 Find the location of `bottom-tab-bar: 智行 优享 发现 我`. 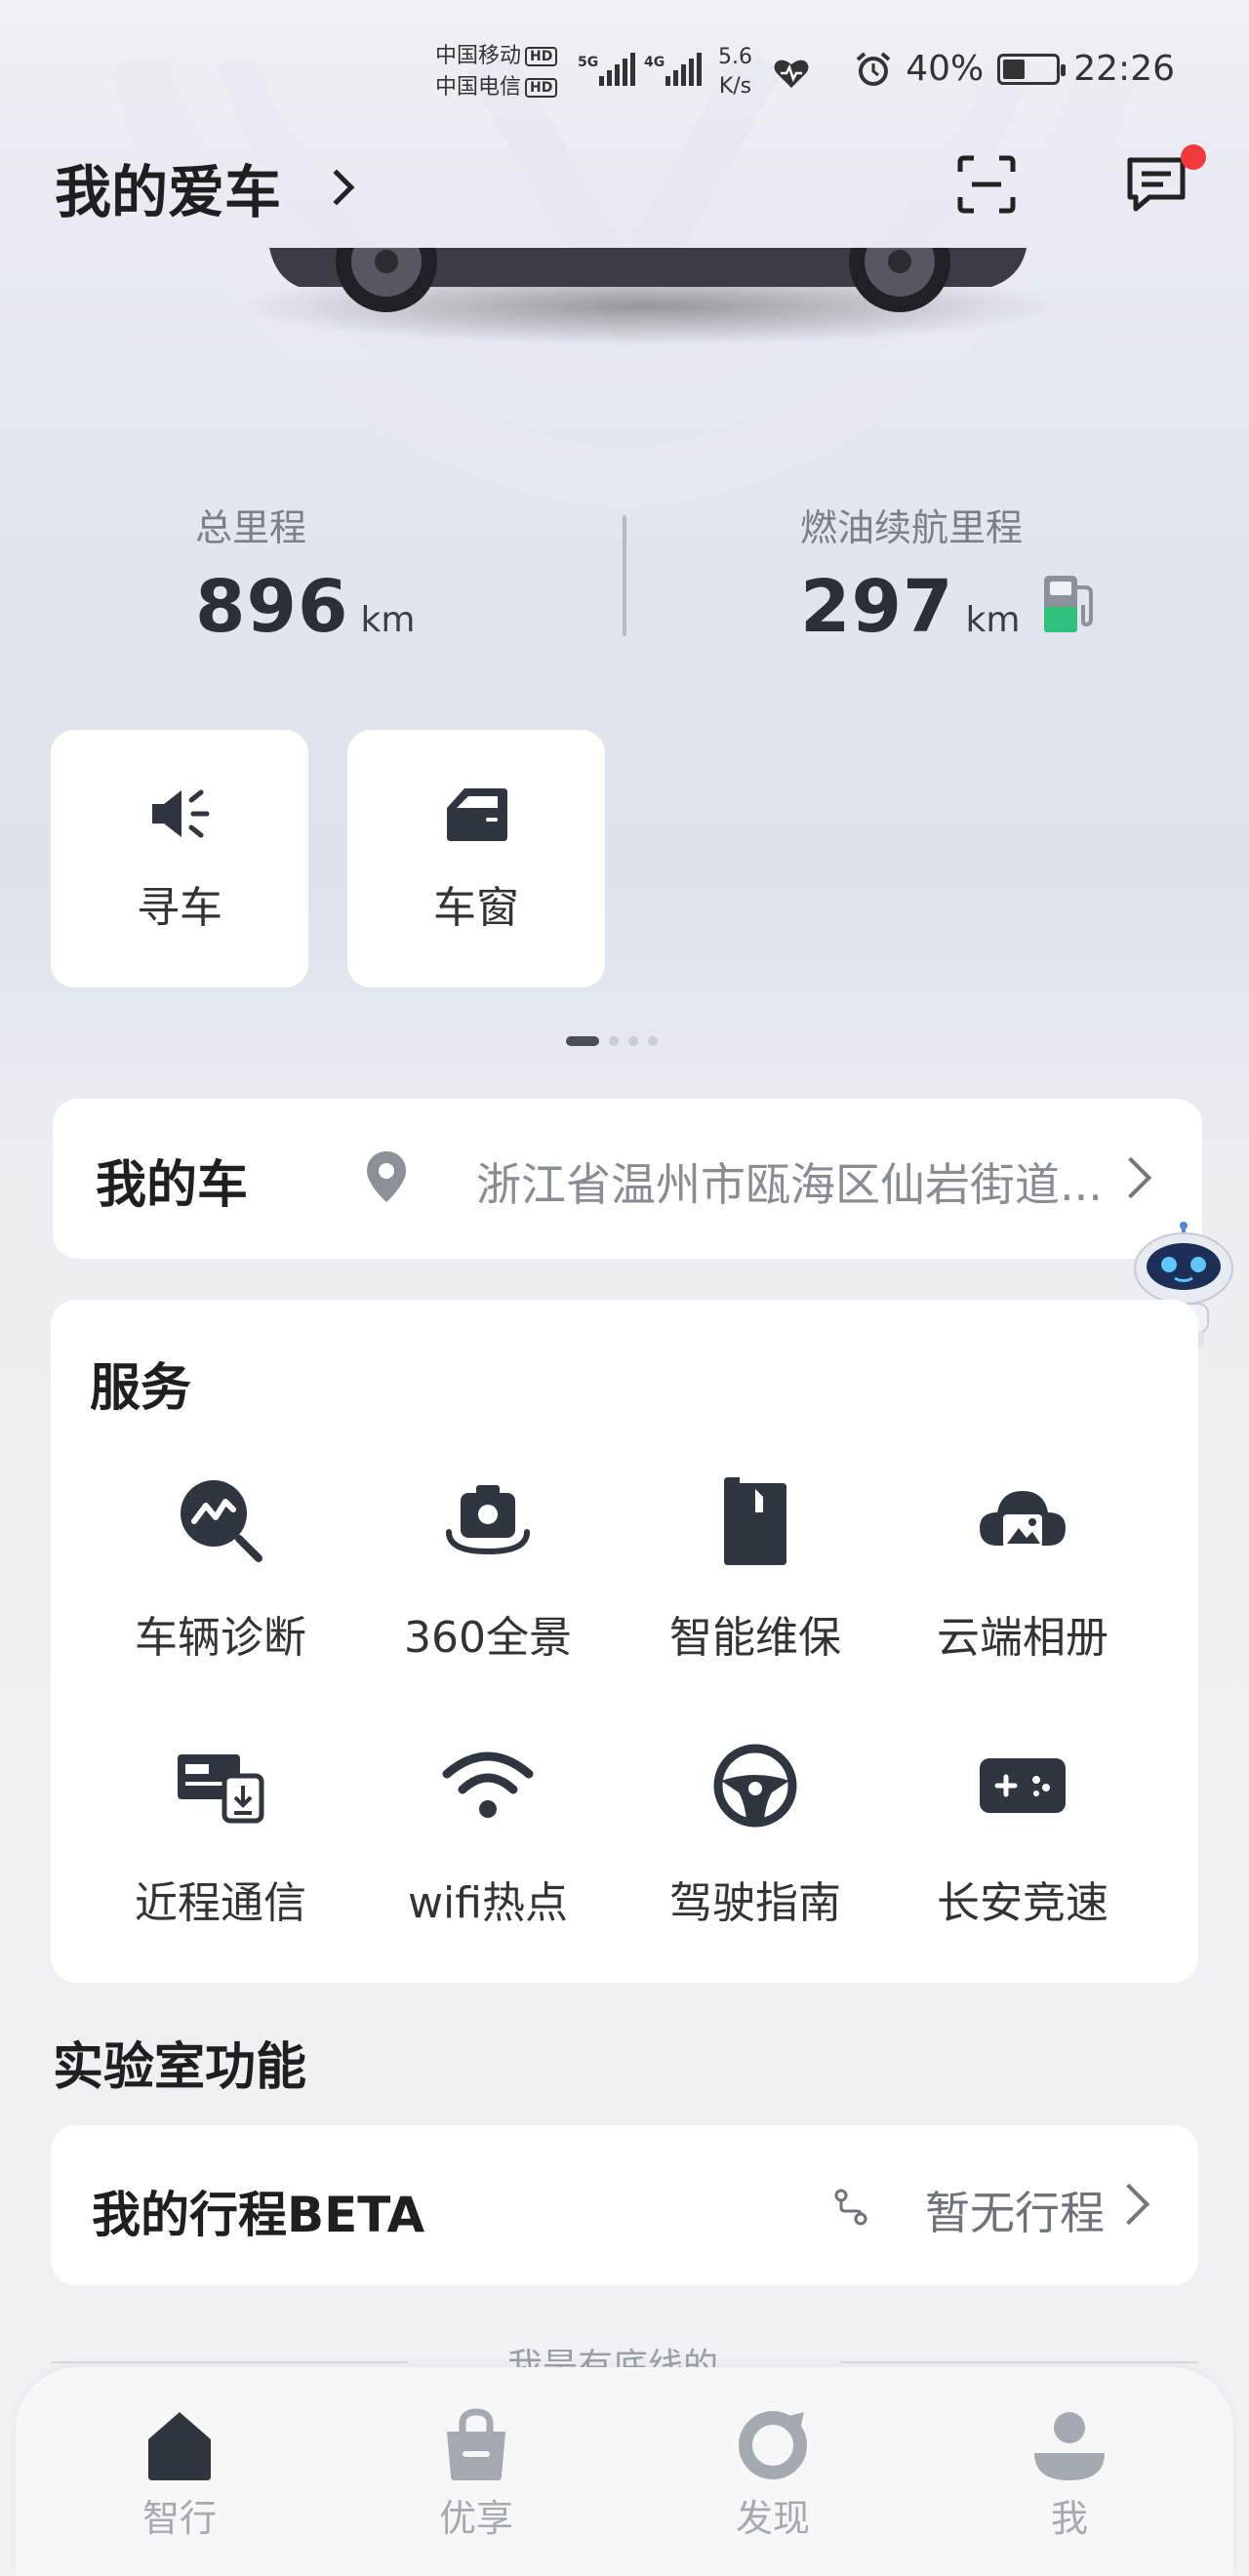

bottom-tab-bar: 智行 优享 发现 我 is located at coordinates (624, 2471).